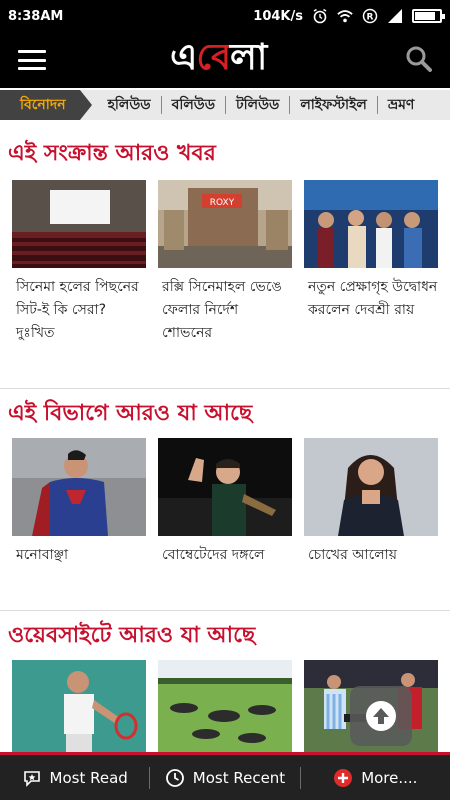 Image resolution: width=450 pixels, height=800 pixels. Describe the element at coordinates (222, 203) in the screenshot. I see `svg-text: ROXY` at that location.